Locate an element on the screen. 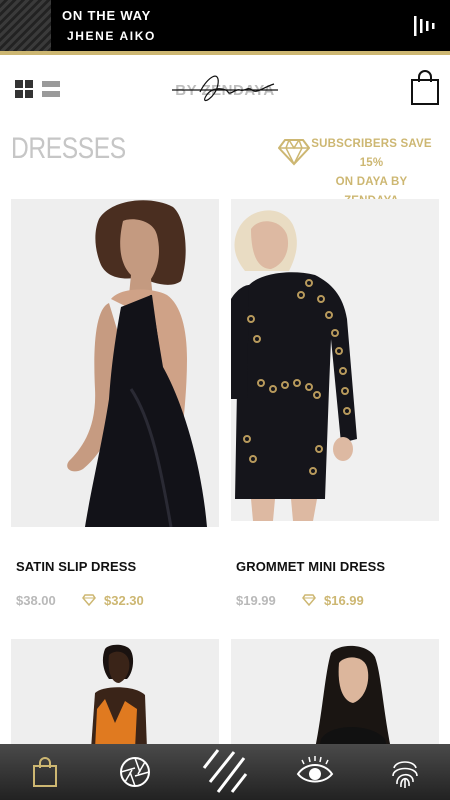  eye-icon is located at coordinates (315, 772).